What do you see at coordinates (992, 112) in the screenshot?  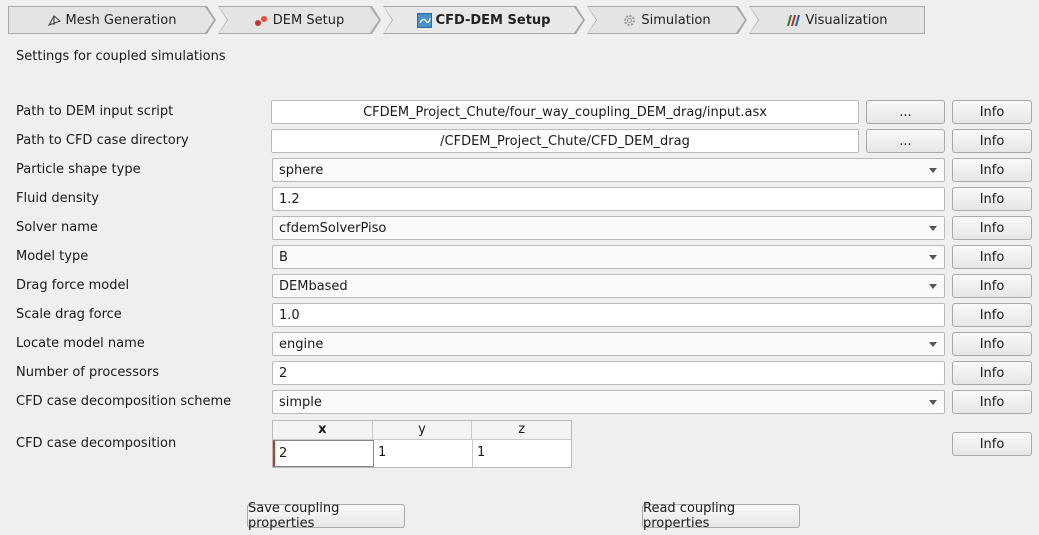 I see `dem-script-info-button: Info` at bounding box center [992, 112].